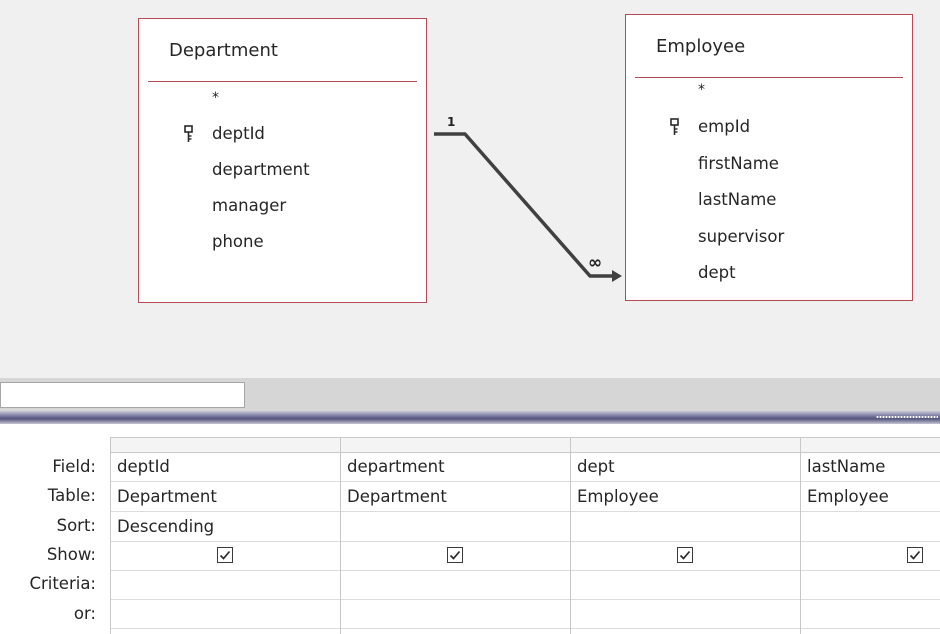 The image size is (940, 634). What do you see at coordinates (870, 467) in the screenshot?
I see `grid-cell-field: lastName` at bounding box center [870, 467].